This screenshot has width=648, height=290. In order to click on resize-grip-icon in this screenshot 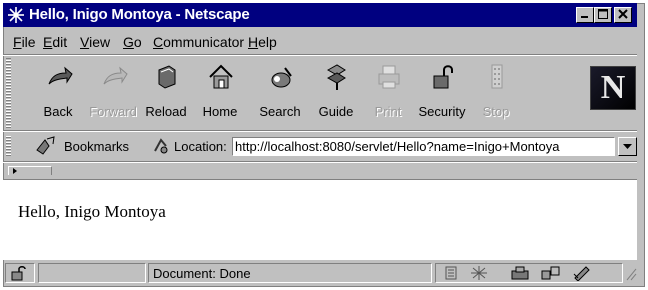, I will do `click(631, 275)`.